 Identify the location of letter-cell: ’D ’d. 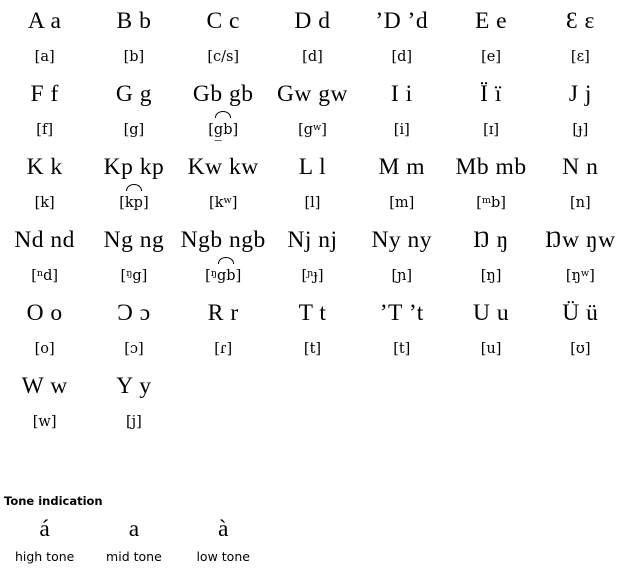
(402, 21).